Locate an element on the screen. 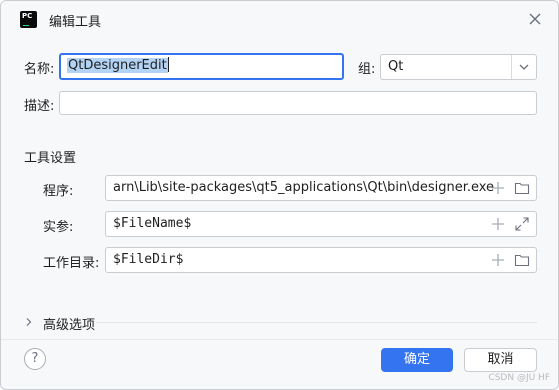 The image size is (559, 390). name-label: 名称: is located at coordinates (39, 69).